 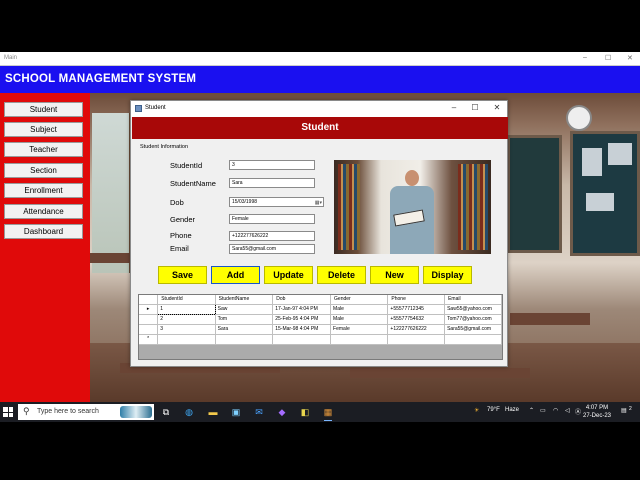 What do you see at coordinates (186, 300) in the screenshot?
I see `column-header-studentid: StudentId` at bounding box center [186, 300].